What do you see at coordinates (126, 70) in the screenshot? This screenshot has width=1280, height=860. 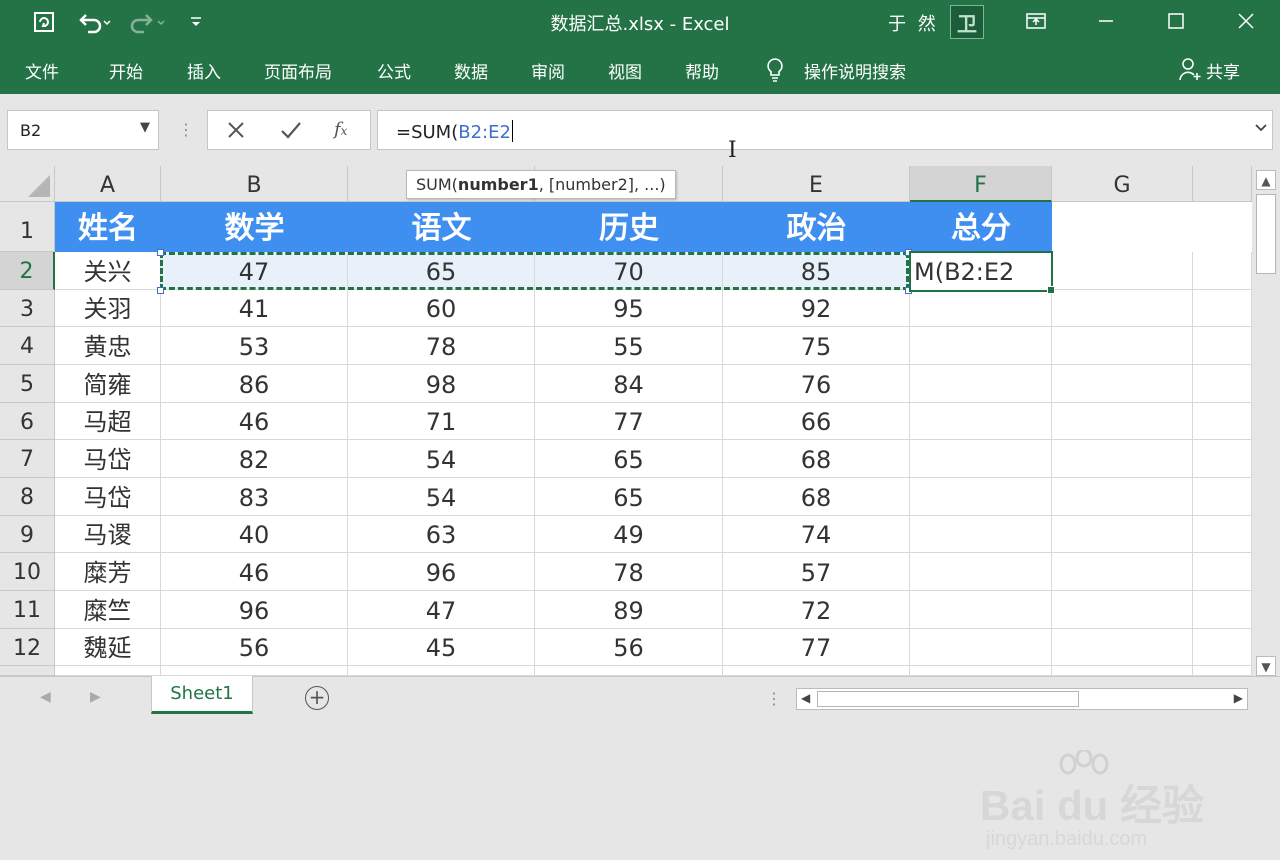 I see `tab-home: 开始` at bounding box center [126, 70].